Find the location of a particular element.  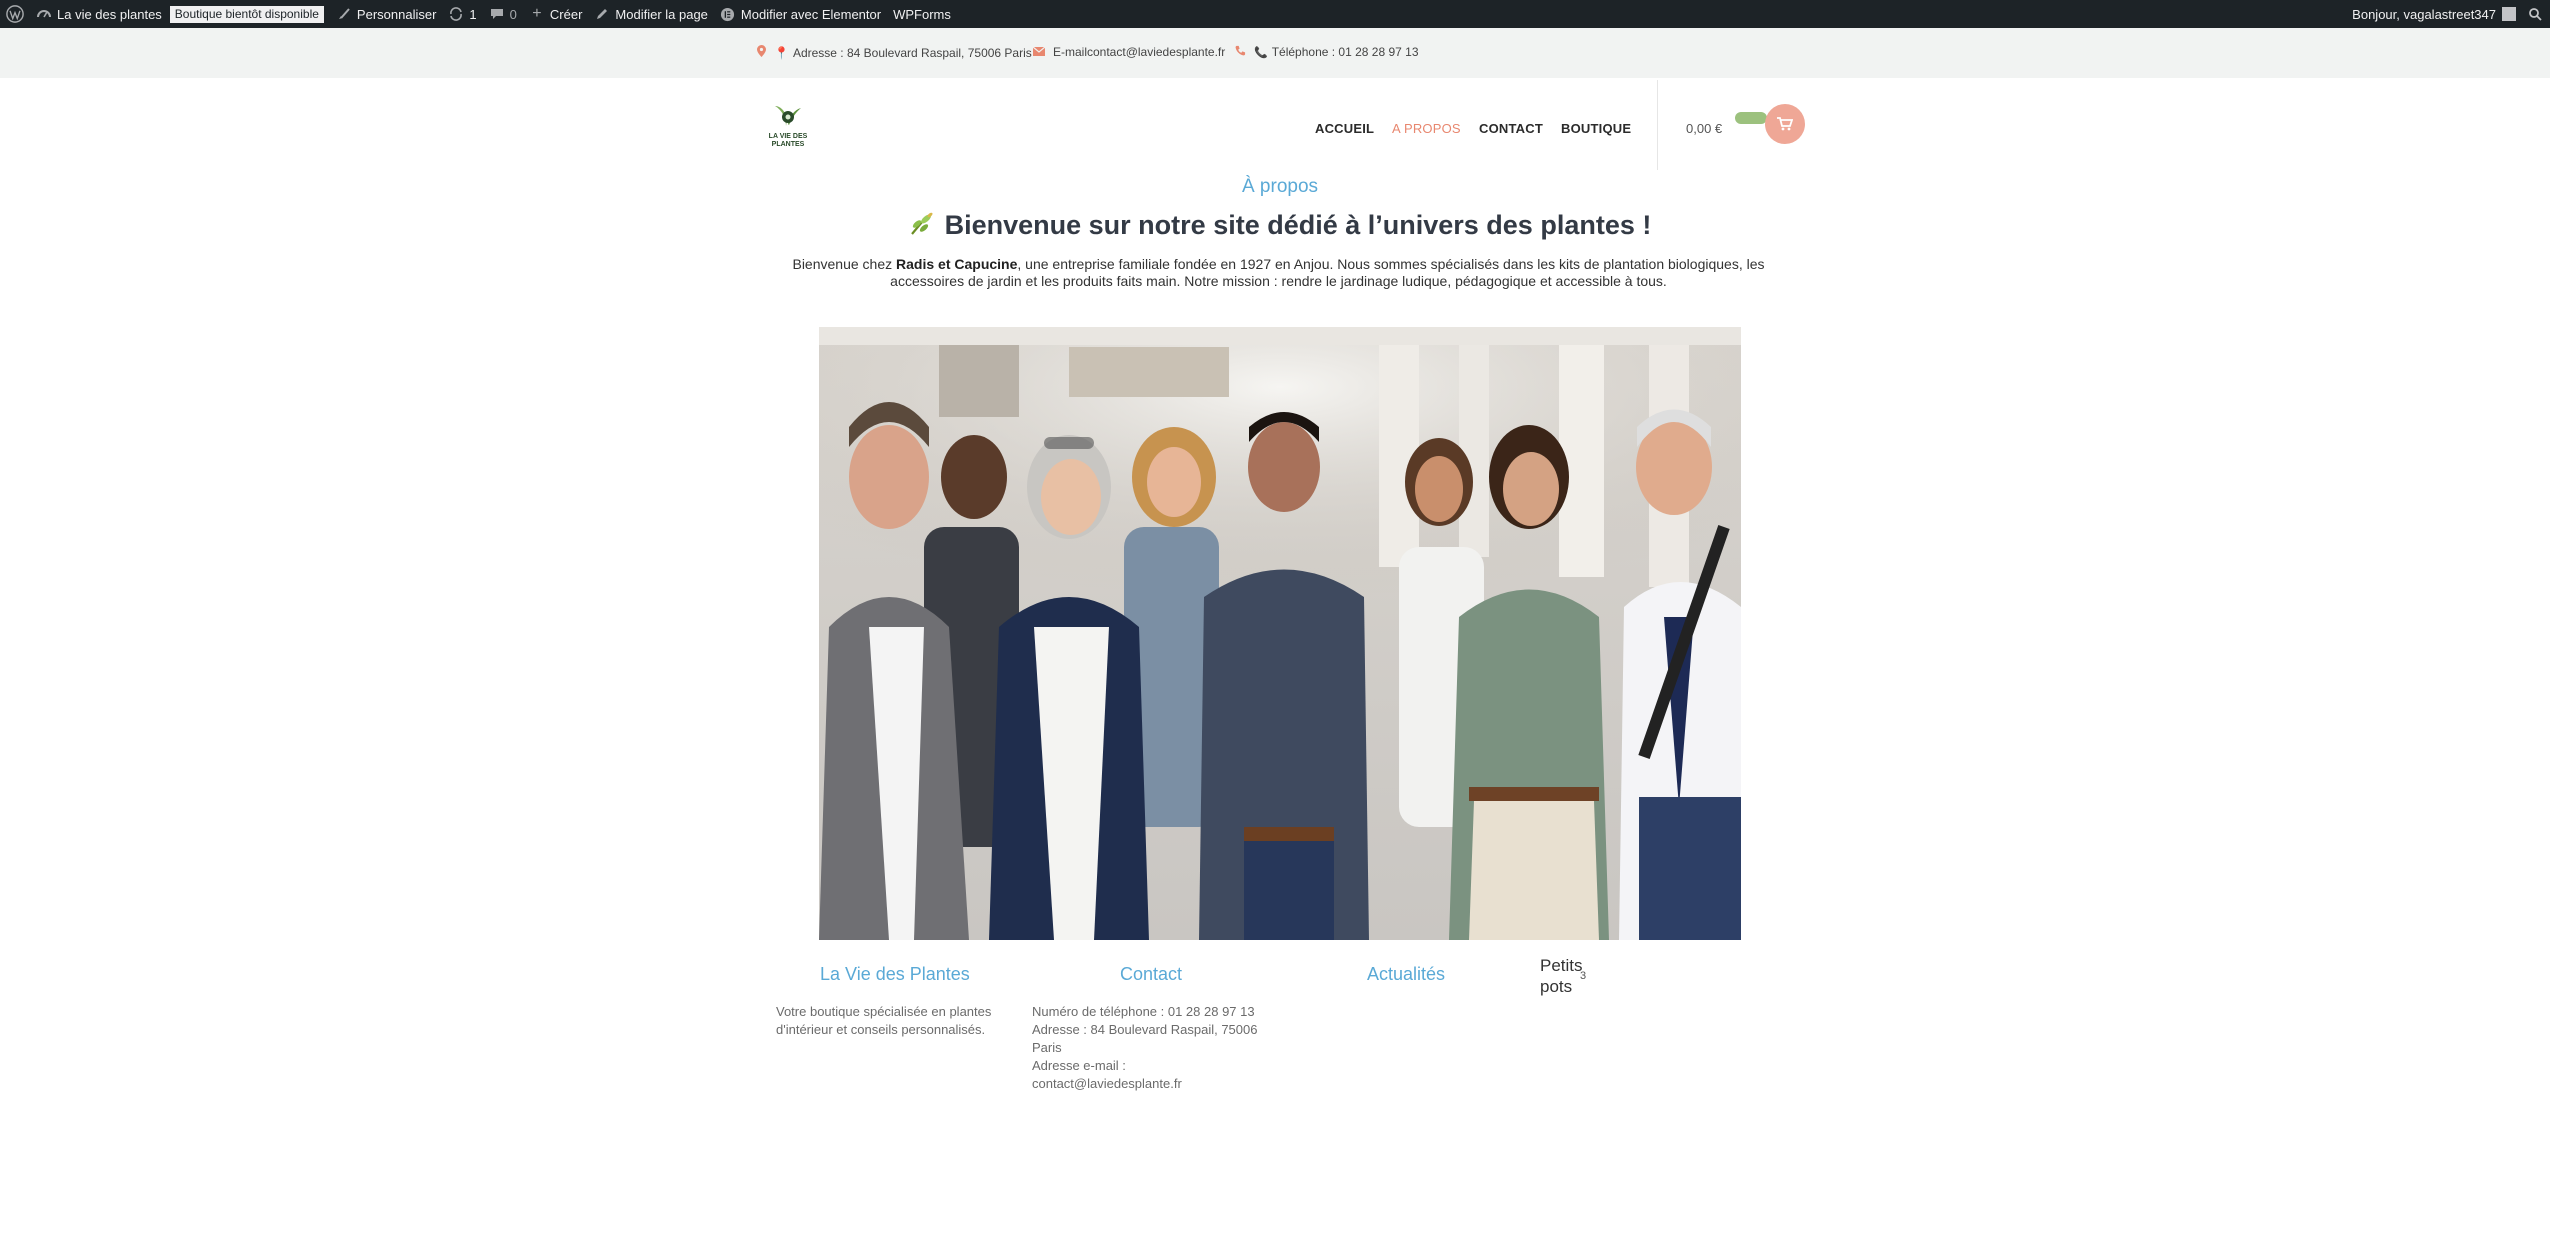

edit-page-link: Modifier la page is located at coordinates (651, 14).